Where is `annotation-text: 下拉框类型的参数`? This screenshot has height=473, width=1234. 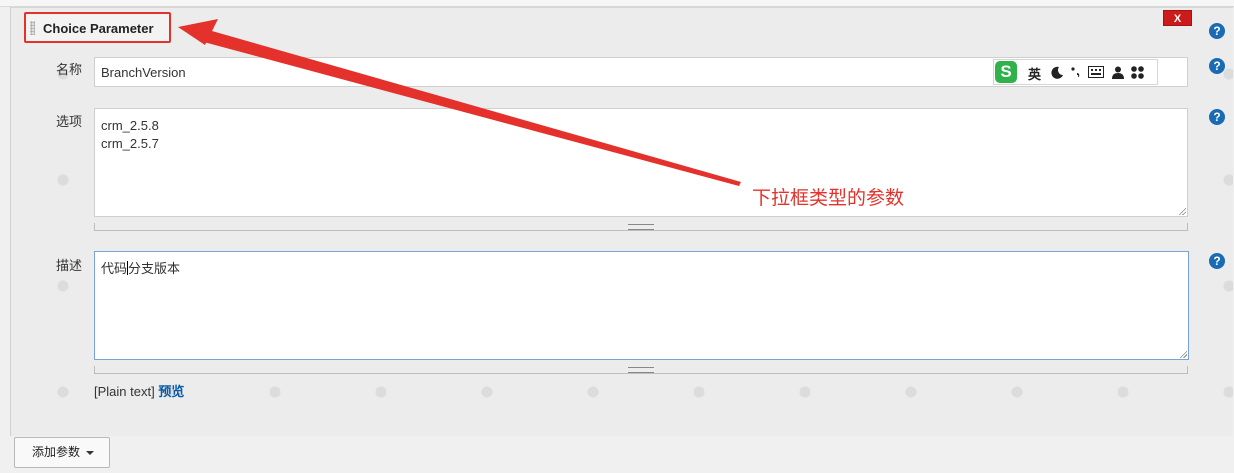
annotation-text: 下拉框类型的参数 is located at coordinates (828, 198).